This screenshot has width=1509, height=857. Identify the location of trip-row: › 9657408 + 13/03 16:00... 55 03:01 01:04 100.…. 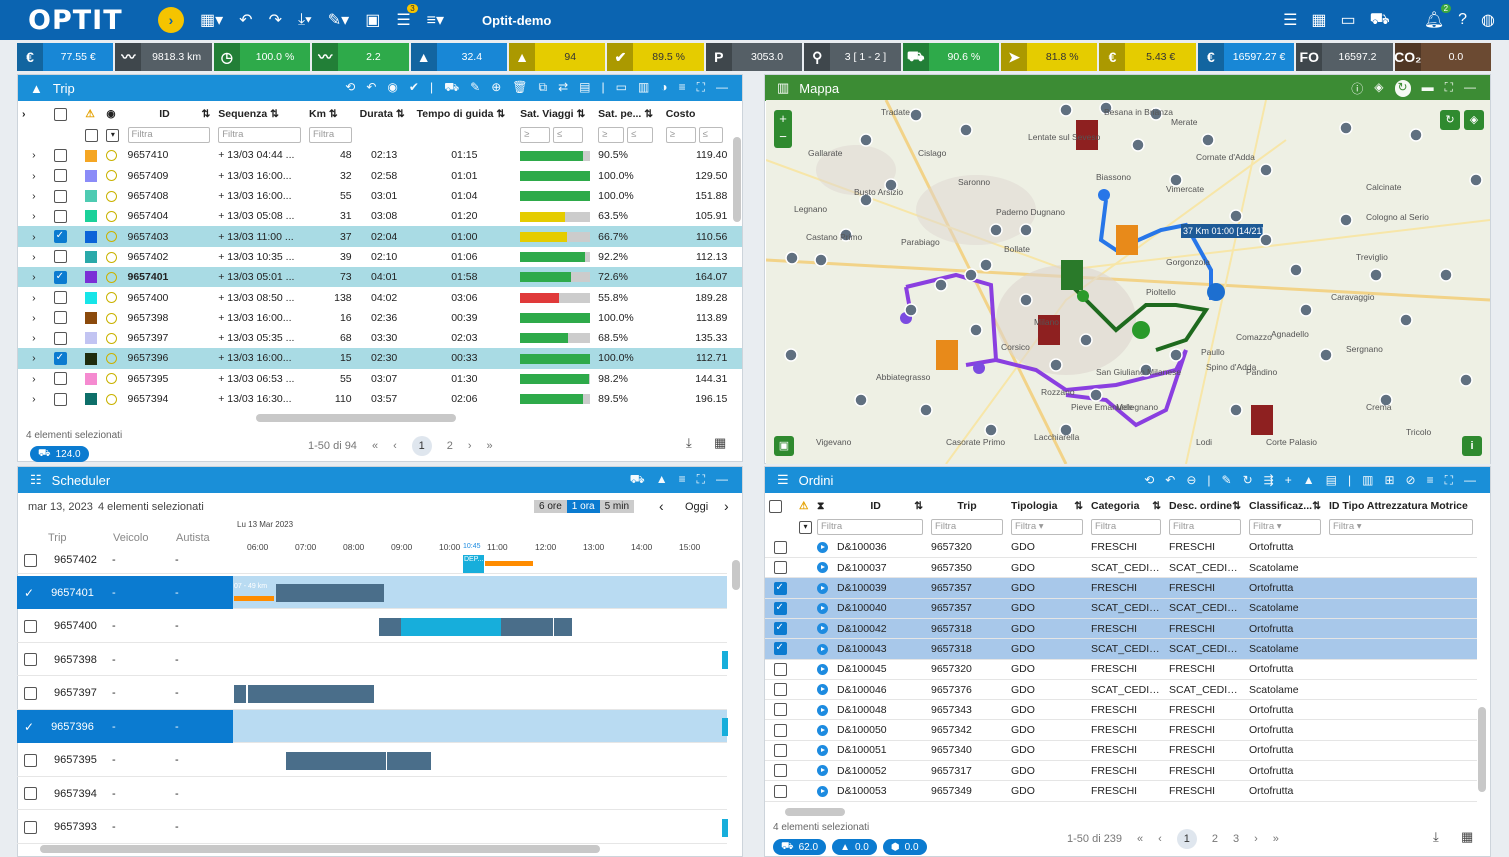
(380, 196).